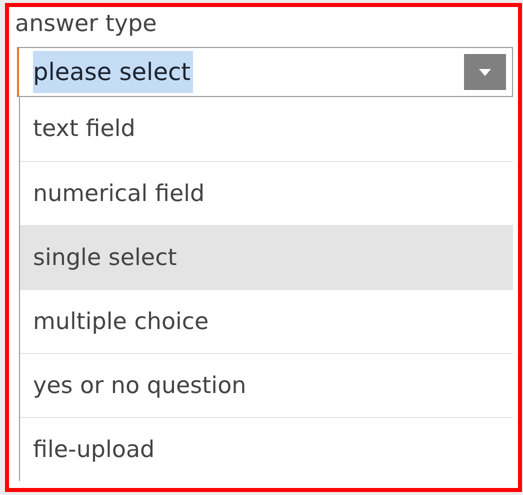 The image size is (523, 495). I want to click on selected-value: please select, so click(113, 72).